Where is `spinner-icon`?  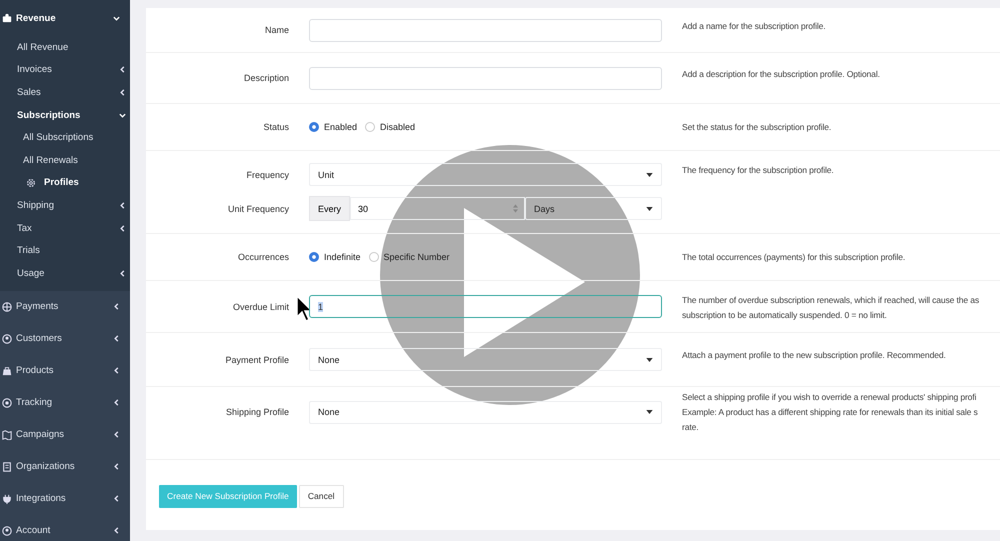
spinner-icon is located at coordinates (515, 208).